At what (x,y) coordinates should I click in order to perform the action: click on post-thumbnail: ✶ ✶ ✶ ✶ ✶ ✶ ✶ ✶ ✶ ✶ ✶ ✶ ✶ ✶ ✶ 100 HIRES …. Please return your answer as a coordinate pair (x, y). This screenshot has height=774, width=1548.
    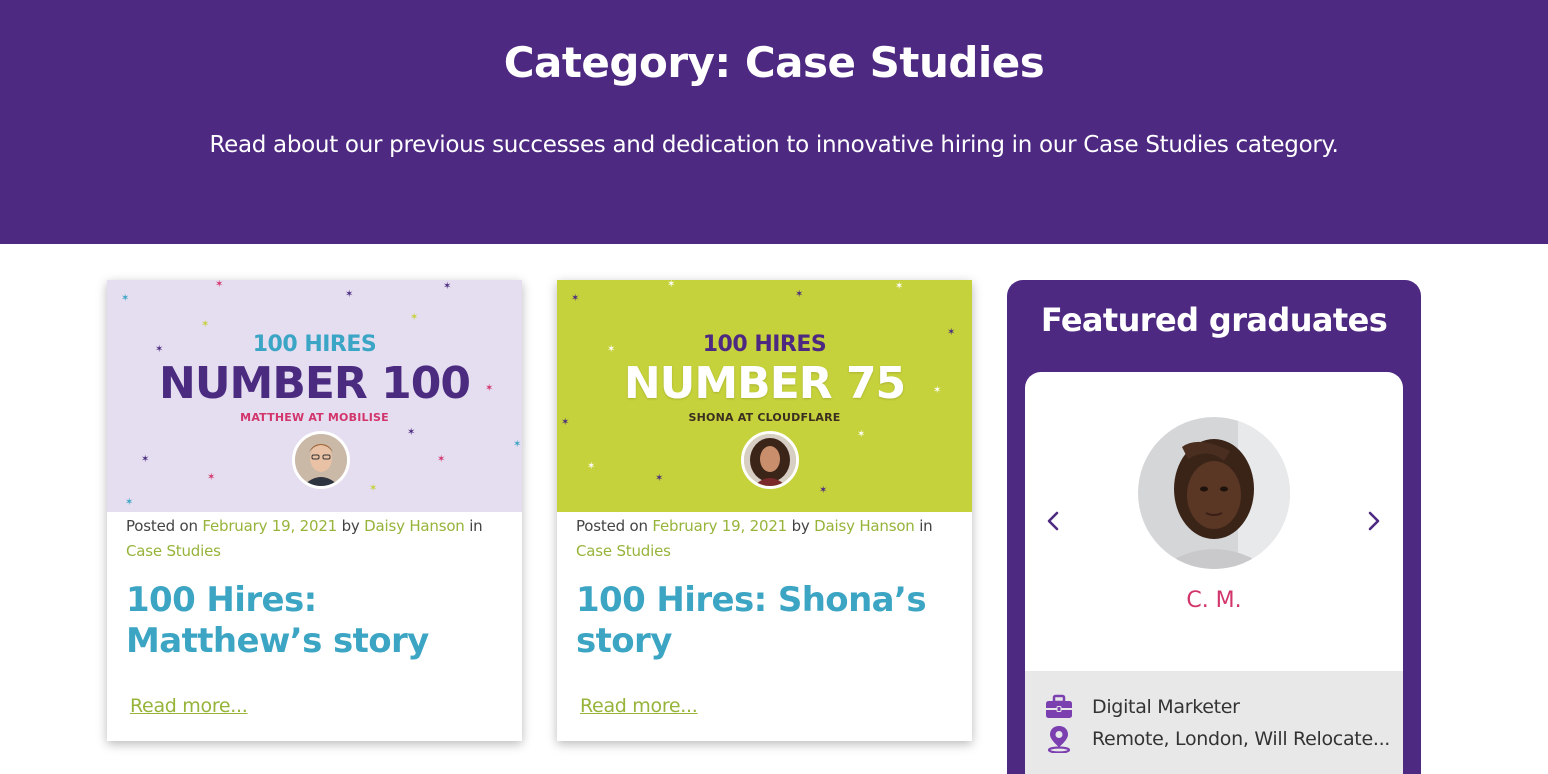
    Looking at the image, I should click on (314, 396).